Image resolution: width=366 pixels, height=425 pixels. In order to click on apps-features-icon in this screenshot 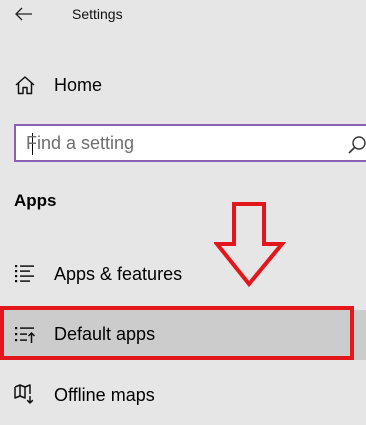, I will do `click(24, 274)`.